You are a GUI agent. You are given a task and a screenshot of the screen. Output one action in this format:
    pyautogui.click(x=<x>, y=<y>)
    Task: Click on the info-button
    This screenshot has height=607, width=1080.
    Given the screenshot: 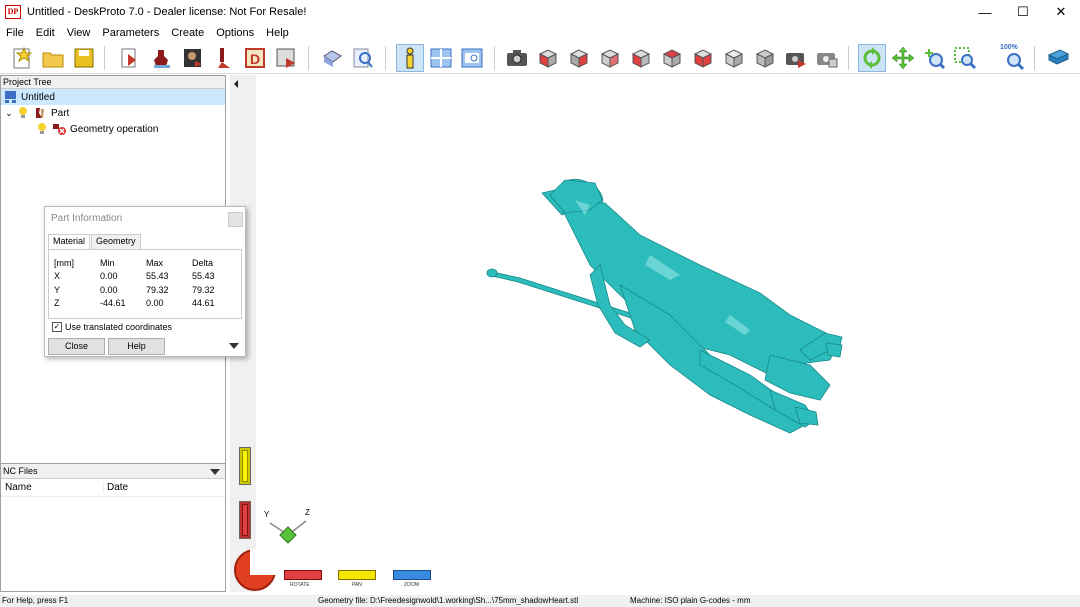 What is the action you would take?
    pyautogui.click(x=410, y=58)
    